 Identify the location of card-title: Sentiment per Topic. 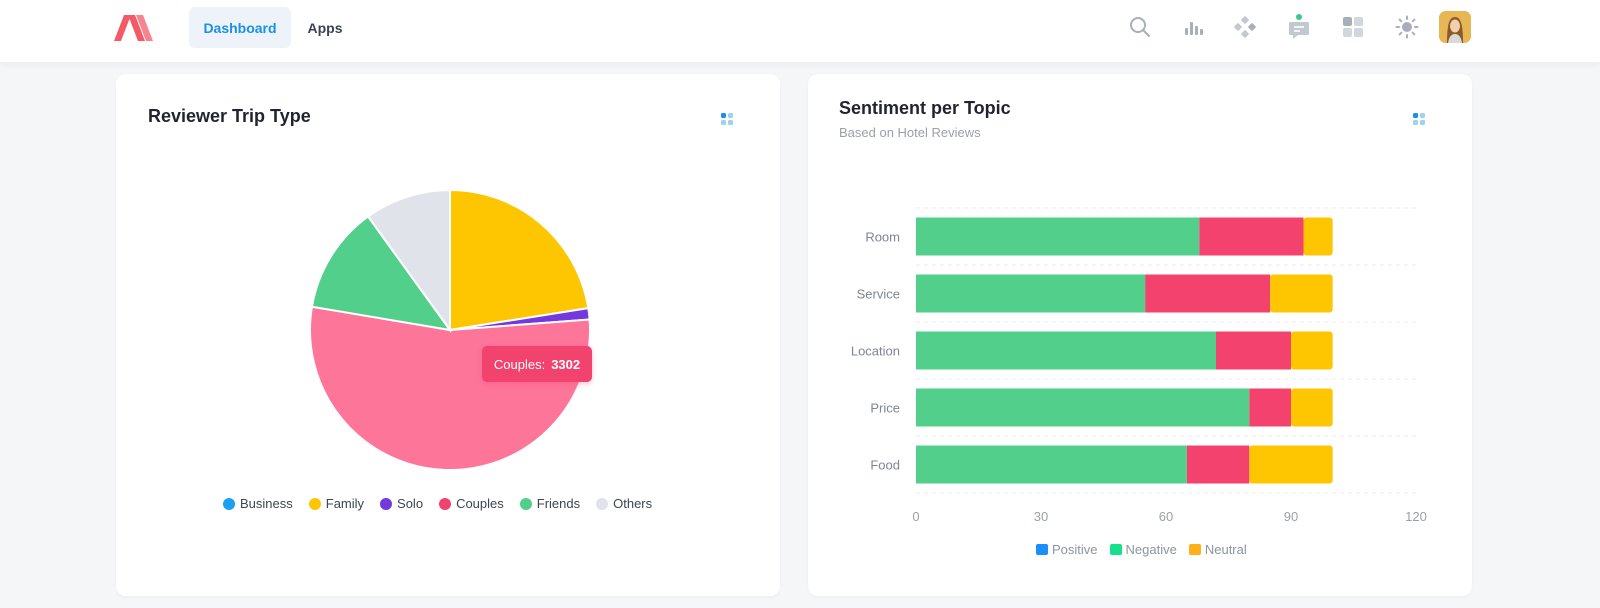
(925, 108).